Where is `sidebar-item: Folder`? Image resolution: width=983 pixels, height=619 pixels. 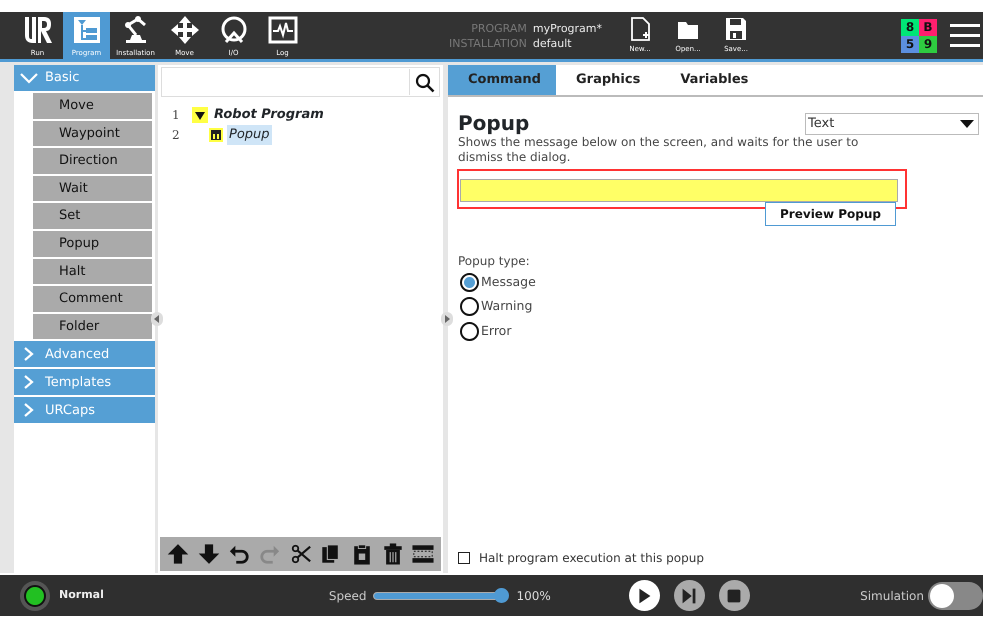 sidebar-item: Folder is located at coordinates (92, 327).